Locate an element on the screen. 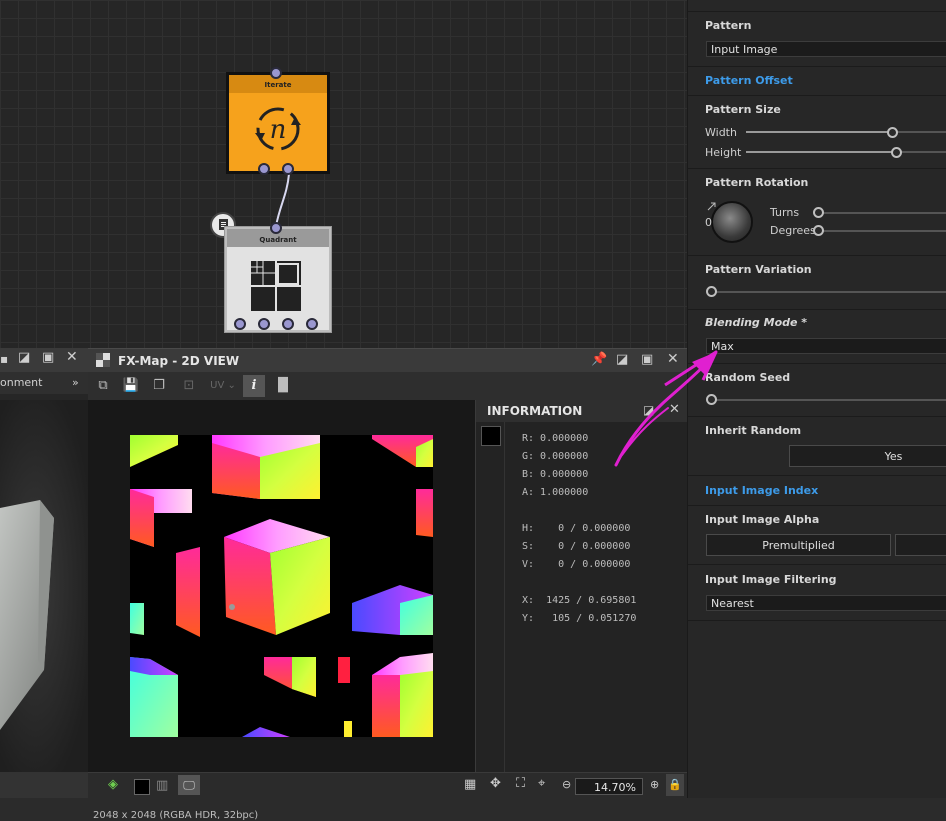 This screenshot has width=946, height=821. random-seed-slider-handle is located at coordinates (711, 399).